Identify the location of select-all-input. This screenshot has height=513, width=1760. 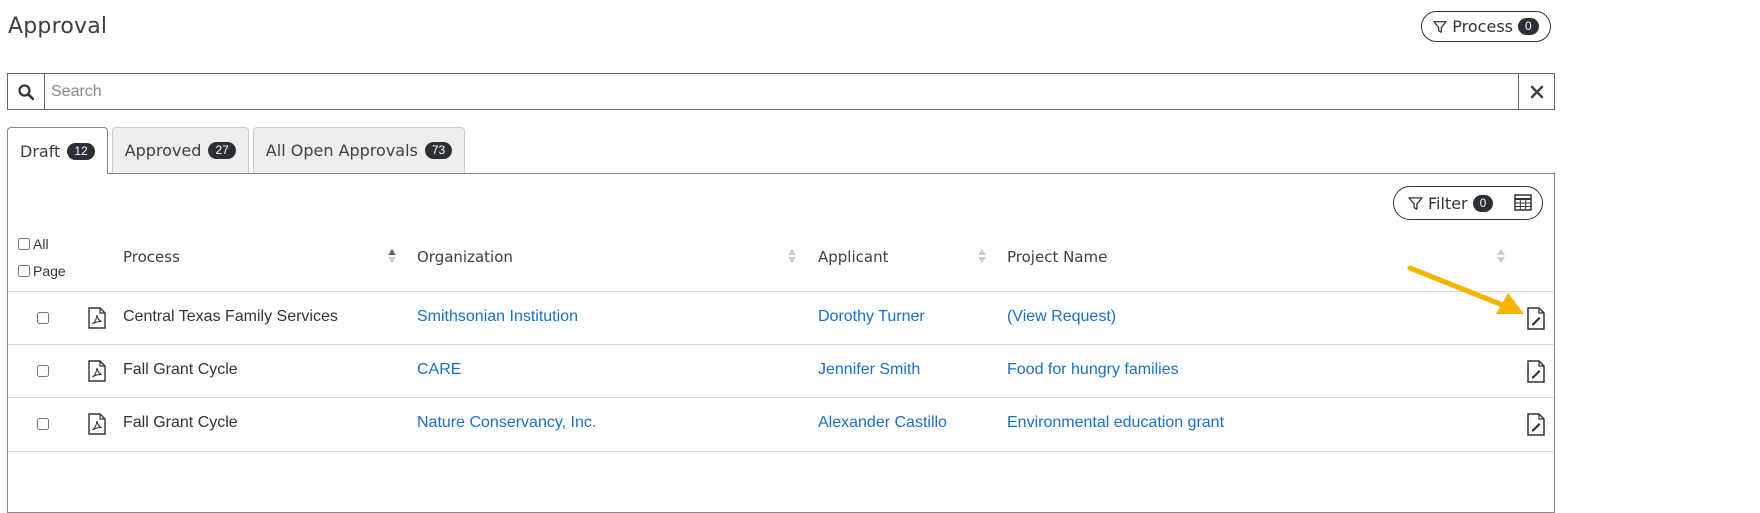
(24, 244).